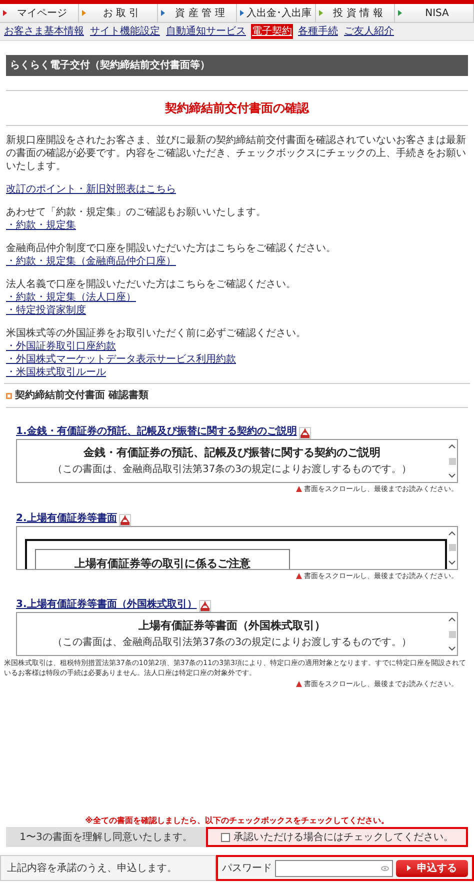 This screenshot has height=883, width=474. What do you see at coordinates (236, 153) in the screenshot?
I see `intro-text: 新規口座開設をされたお客さま、並びに最新の契約締結前交付書面を確認されていないお客さまは最新の書面の確認が必要です。内容をご確認いただき、チェックボックスにチェックの上、手続きをお願いいたします。` at bounding box center [236, 153].